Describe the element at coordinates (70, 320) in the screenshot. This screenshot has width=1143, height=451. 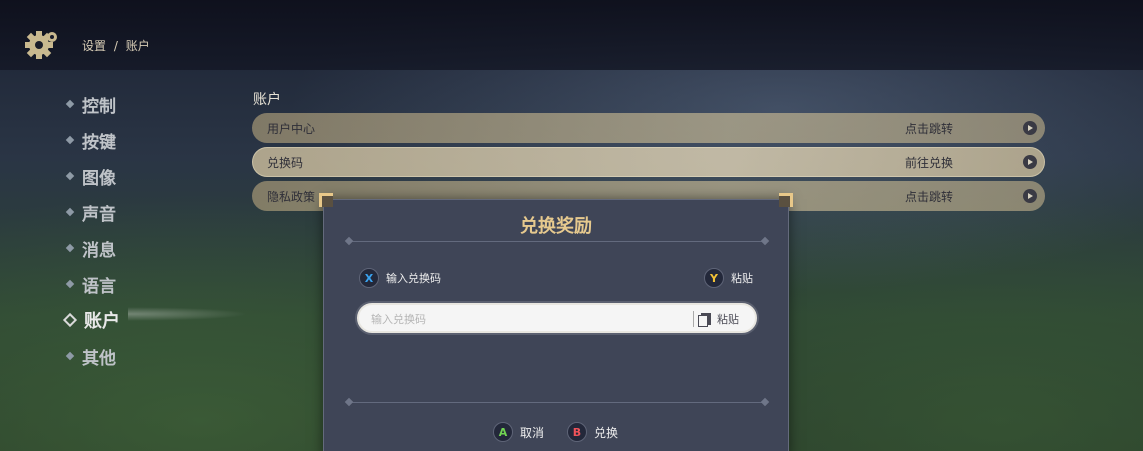
I see `diamond-selected-icon` at that location.